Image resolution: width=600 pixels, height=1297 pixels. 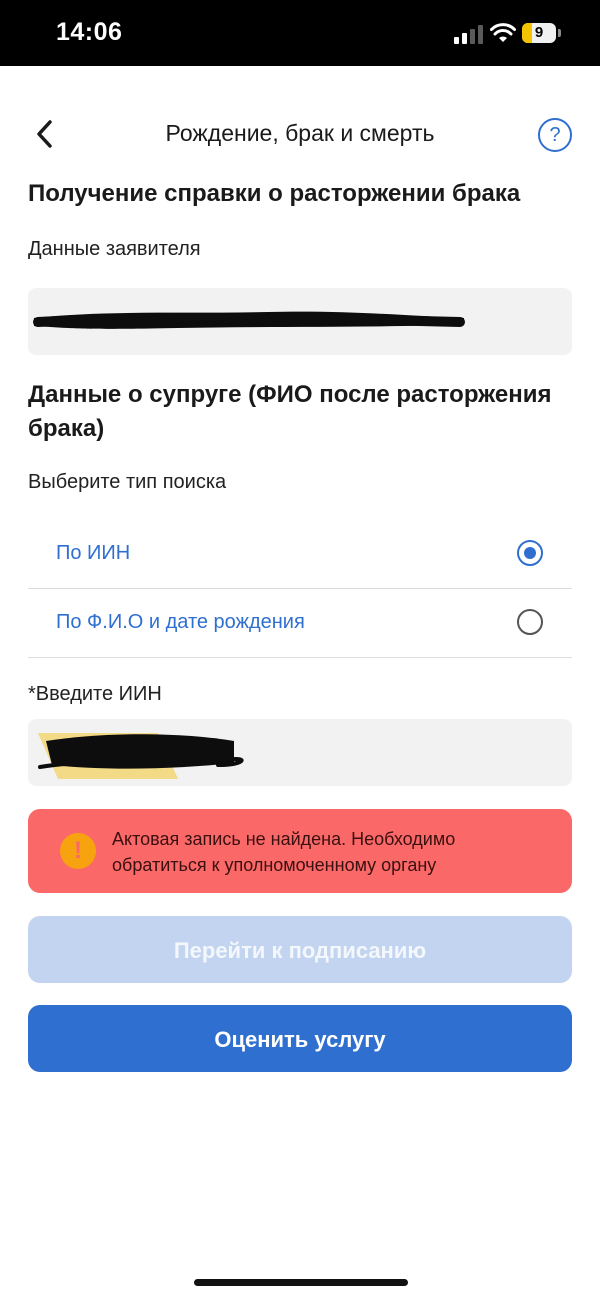 What do you see at coordinates (114, 249) in the screenshot?
I see `applicant-label: Данные заявителя` at bounding box center [114, 249].